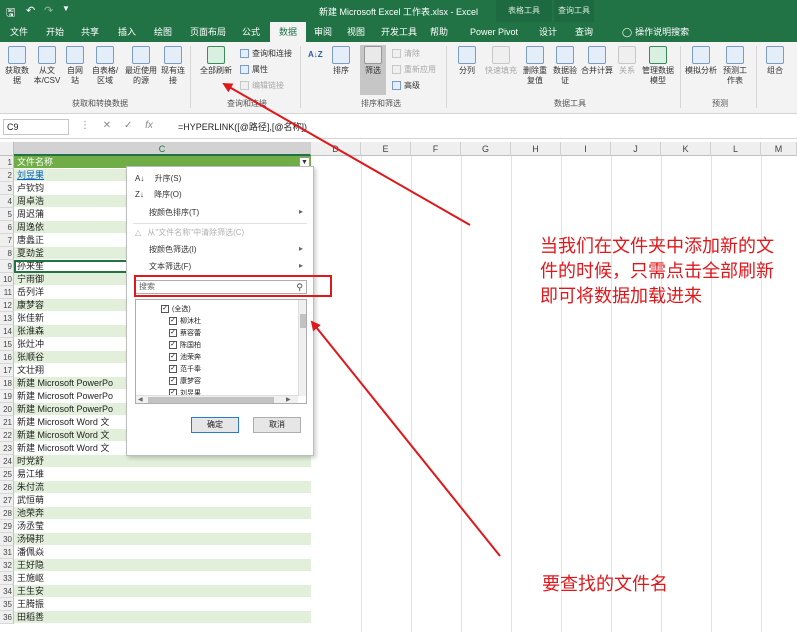  Describe the element at coordinates (405, 438) in the screenshot. I see `arrow-to-search-box` at that location.